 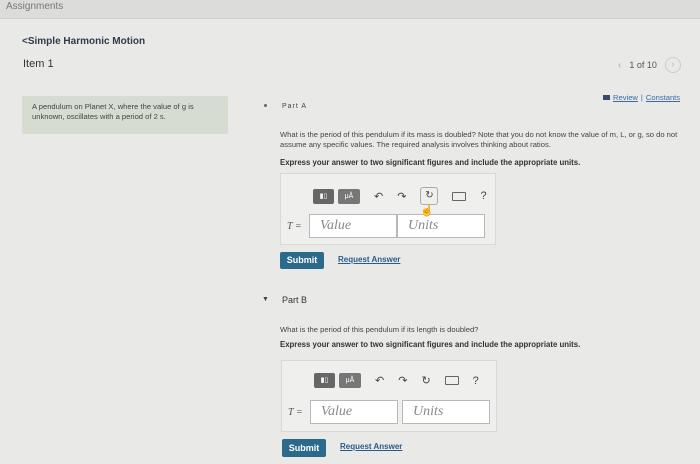 What do you see at coordinates (353, 226) in the screenshot?
I see `part-a-value-input: Value` at bounding box center [353, 226].